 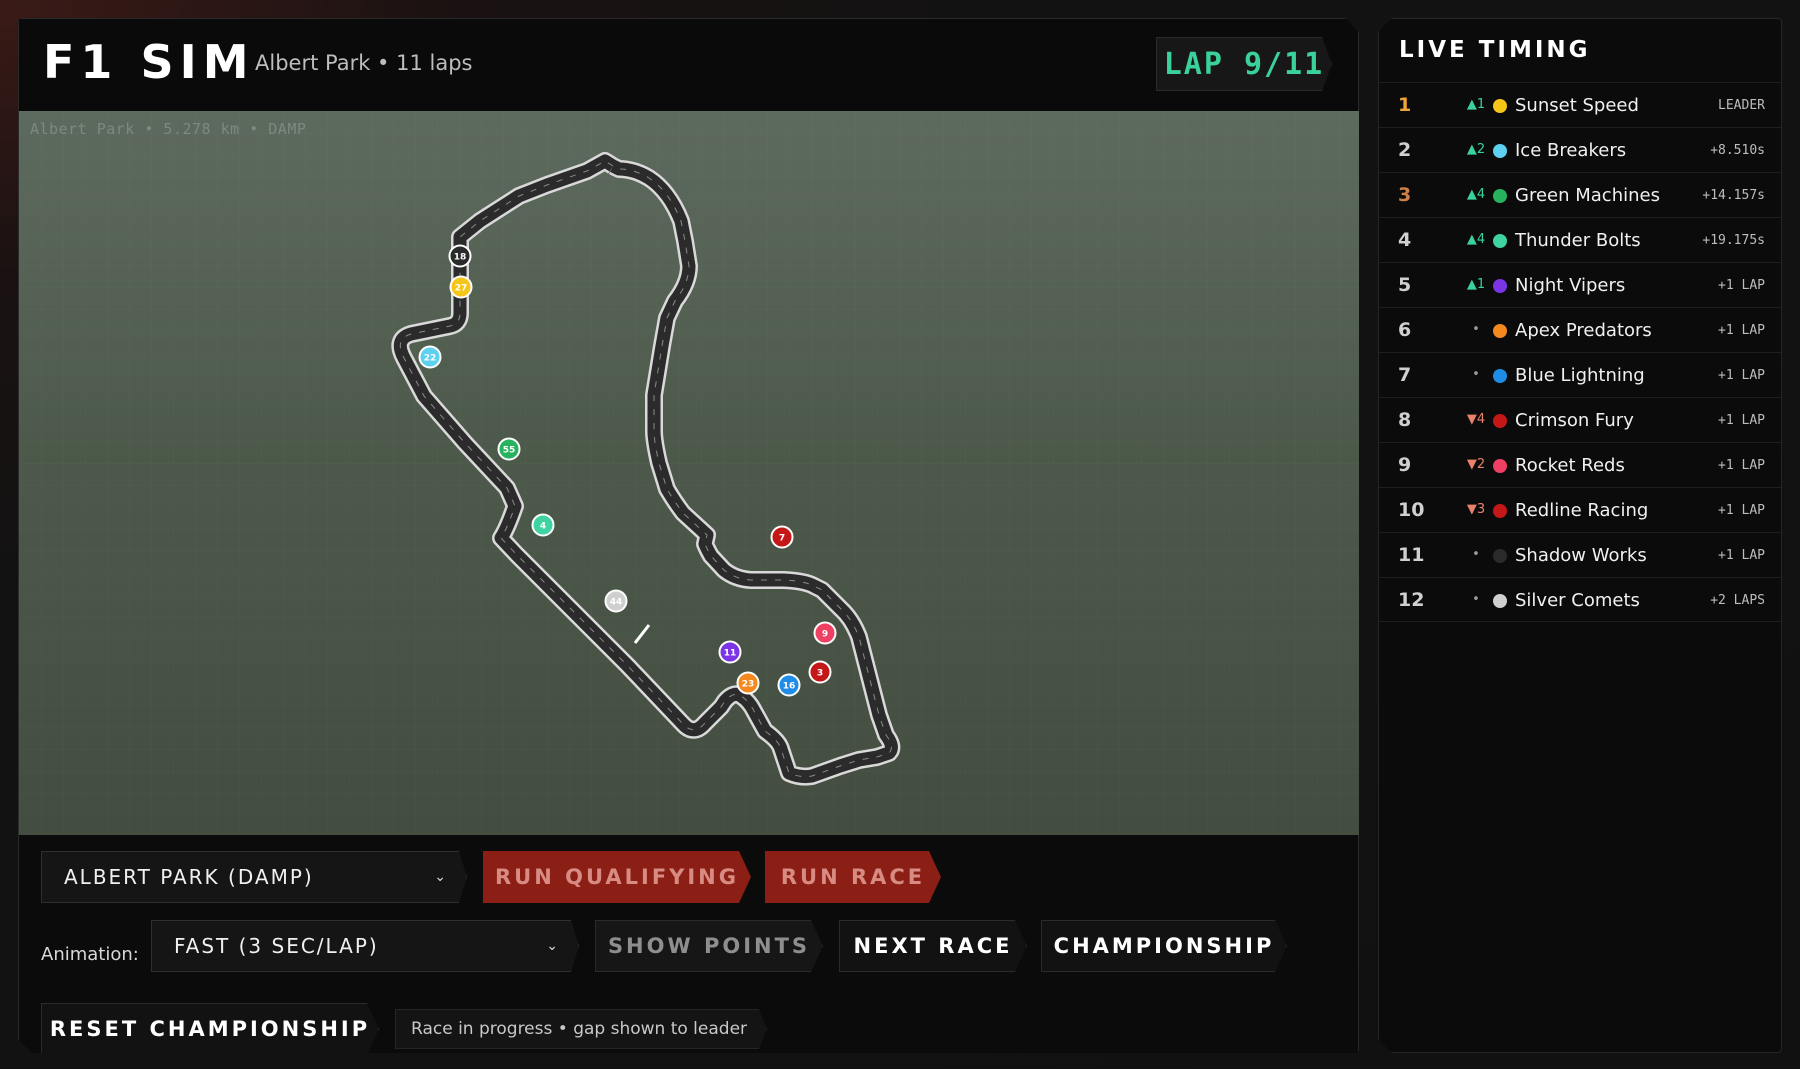 I want to click on track-select: ALBERT PARK (DAMP) ⌄, so click(x=254, y=877).